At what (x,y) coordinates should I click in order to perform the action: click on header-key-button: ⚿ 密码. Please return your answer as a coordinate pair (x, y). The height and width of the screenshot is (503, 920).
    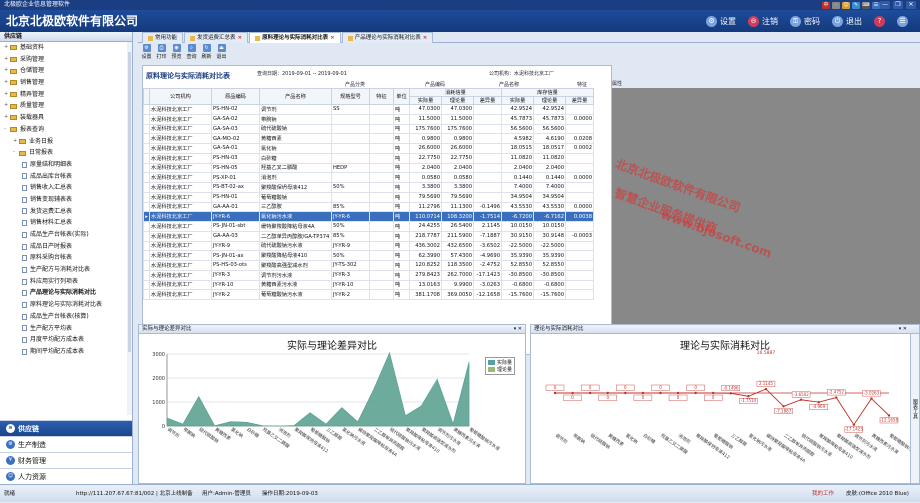
    Looking at the image, I should click on (805, 21).